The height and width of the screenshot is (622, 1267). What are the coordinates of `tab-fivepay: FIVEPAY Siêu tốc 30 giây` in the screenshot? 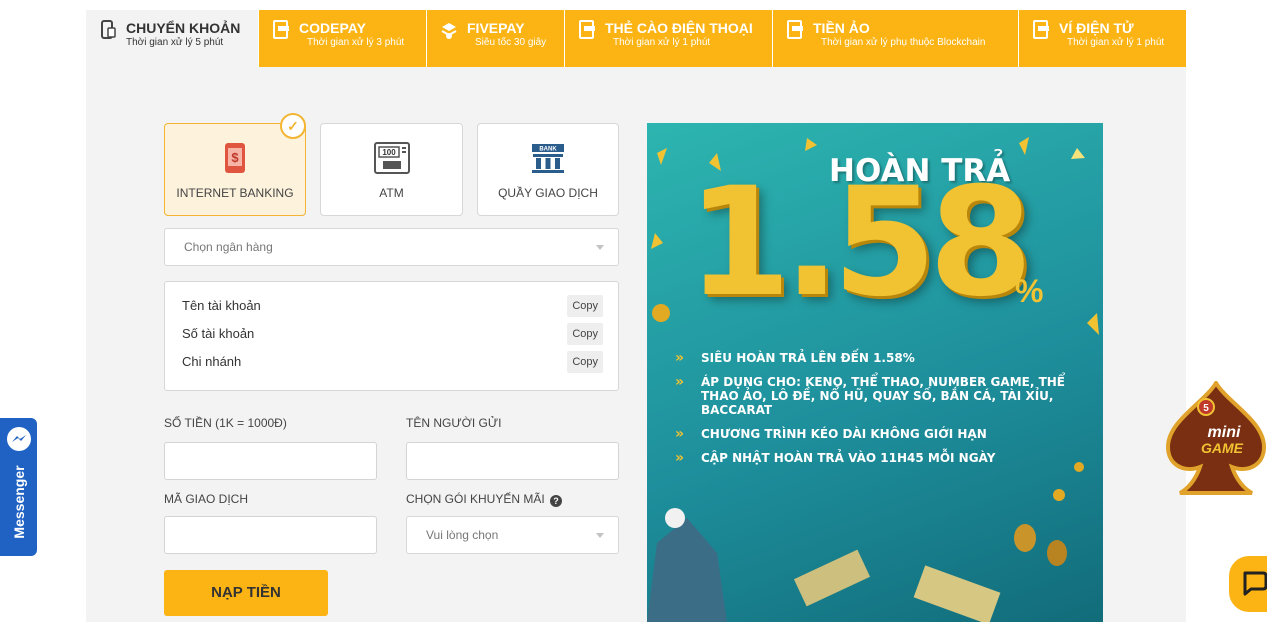 It's located at (496, 38).